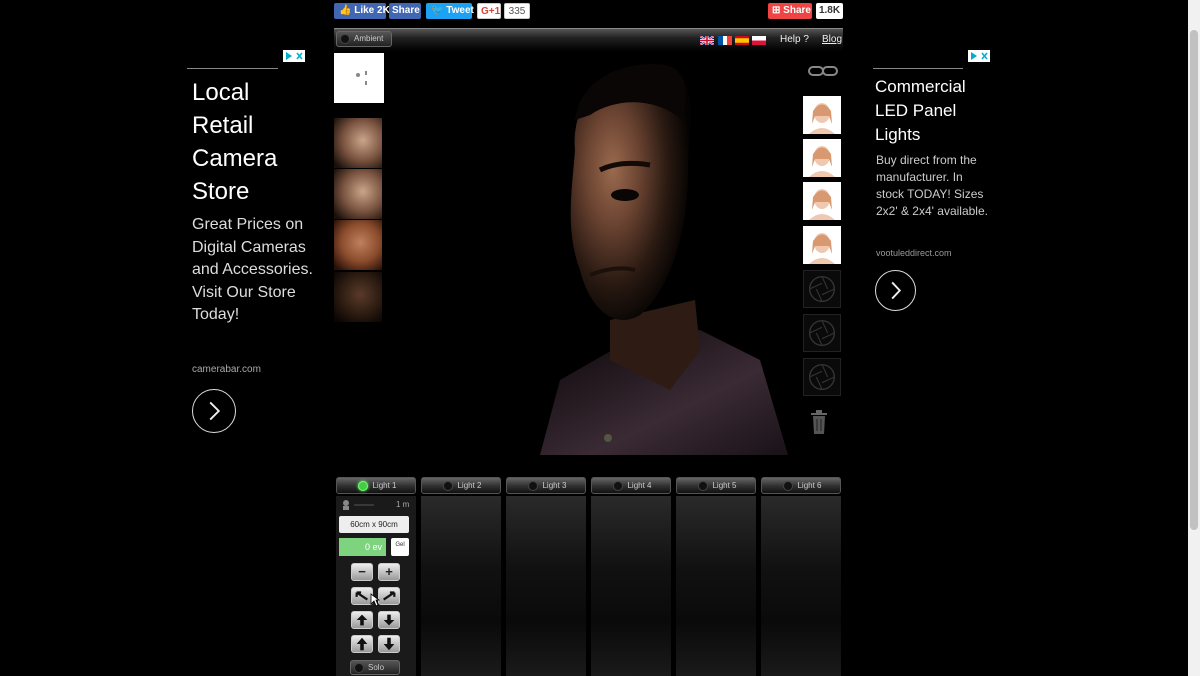 The height and width of the screenshot is (676, 1200). What do you see at coordinates (448, 485) in the screenshot?
I see `light-2-led-icon` at bounding box center [448, 485].